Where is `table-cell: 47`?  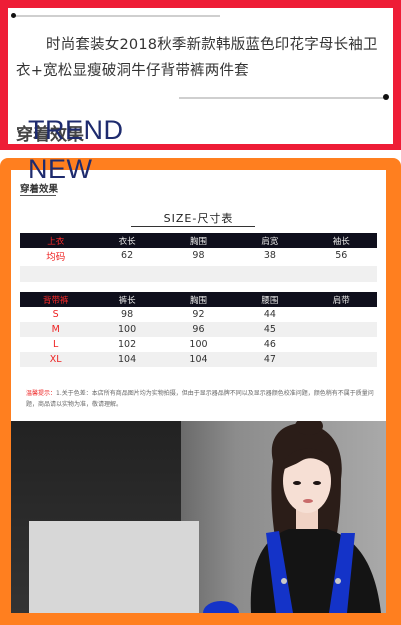 table-cell: 47 is located at coordinates (270, 359).